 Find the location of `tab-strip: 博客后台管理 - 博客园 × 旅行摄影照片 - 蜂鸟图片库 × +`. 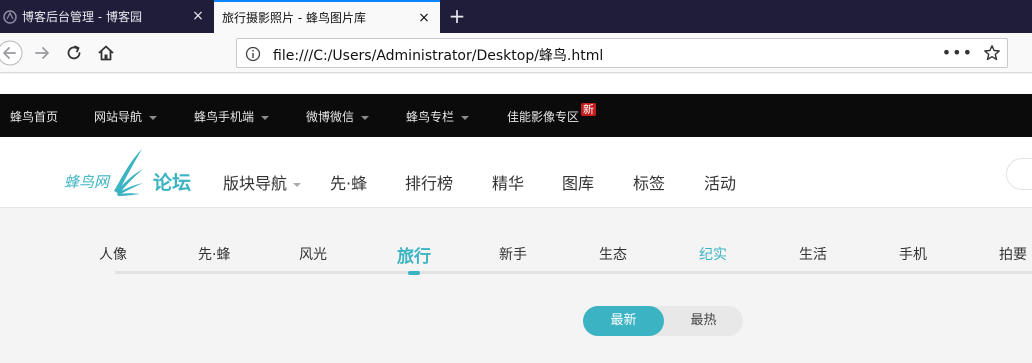

tab-strip: 博客后台管理 - 博客园 × 旅行摄影照片 - 蜂鸟图片库 × + is located at coordinates (516, 16).